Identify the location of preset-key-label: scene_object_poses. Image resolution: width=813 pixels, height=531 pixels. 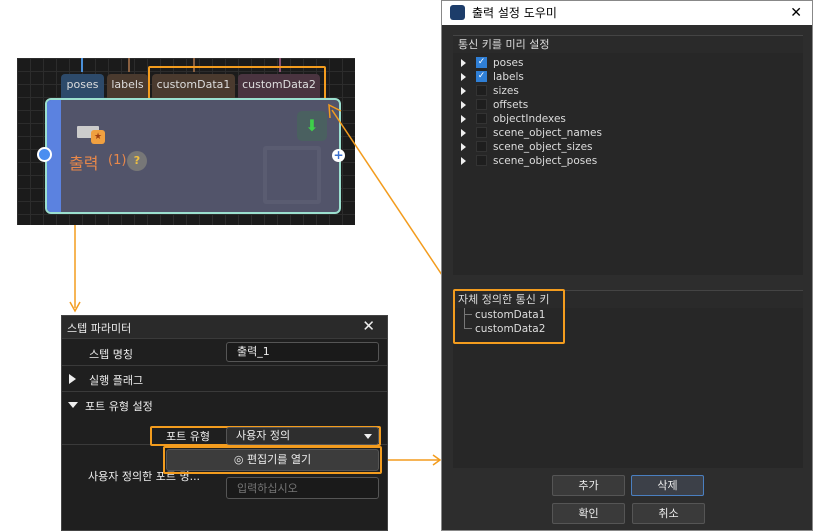
(545, 161).